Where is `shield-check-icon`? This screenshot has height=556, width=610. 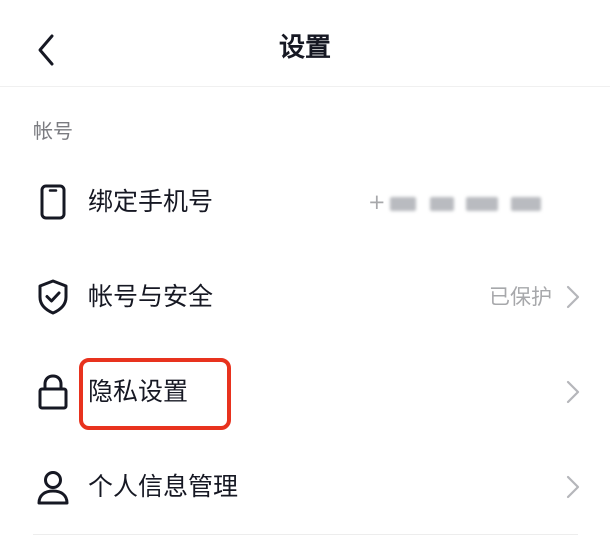 shield-check-icon is located at coordinates (53, 297).